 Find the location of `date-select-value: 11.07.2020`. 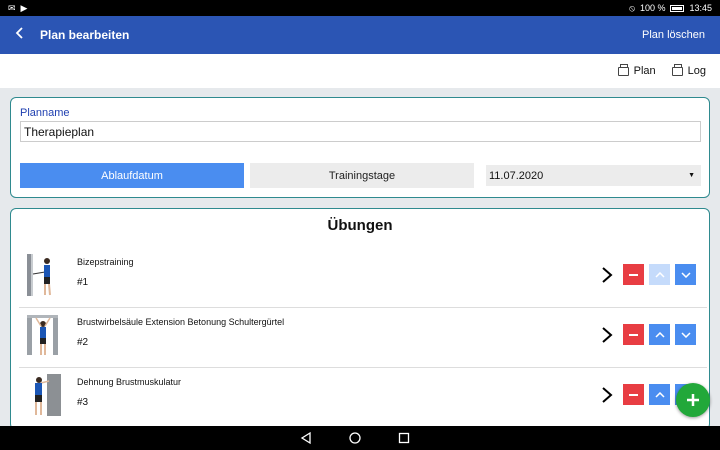

date-select-value: 11.07.2020 is located at coordinates (516, 175).